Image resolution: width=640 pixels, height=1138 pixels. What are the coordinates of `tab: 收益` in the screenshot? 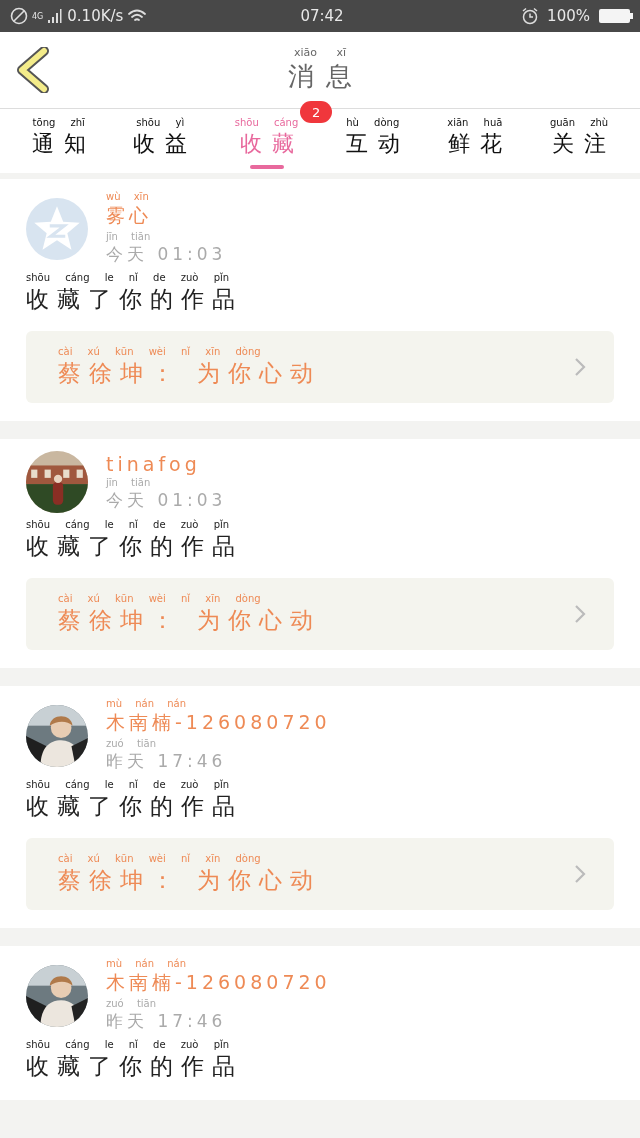 It's located at (165, 144).